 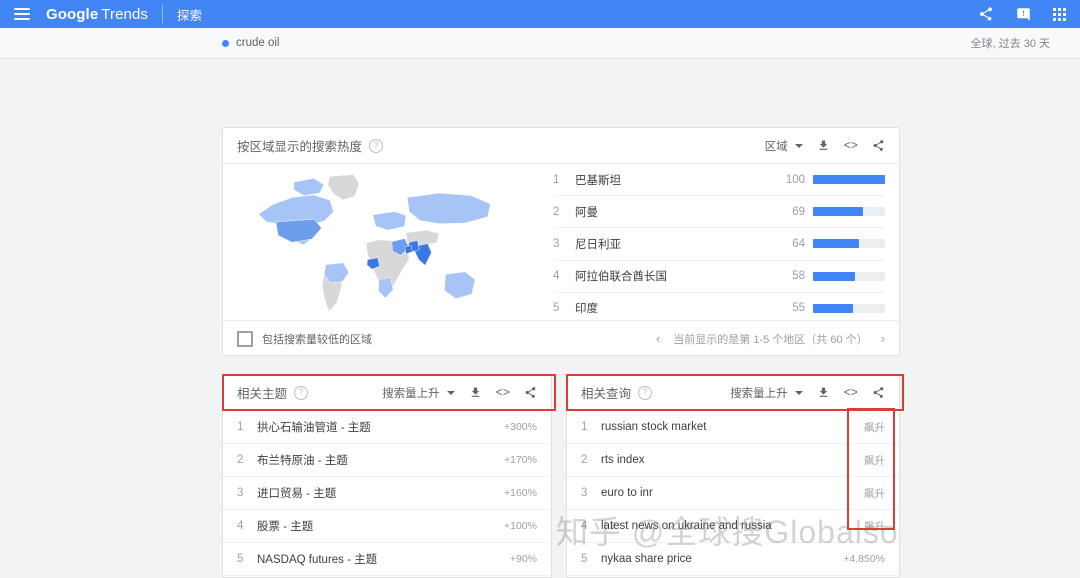 I want to click on query-rank: 3, so click(x=584, y=493).